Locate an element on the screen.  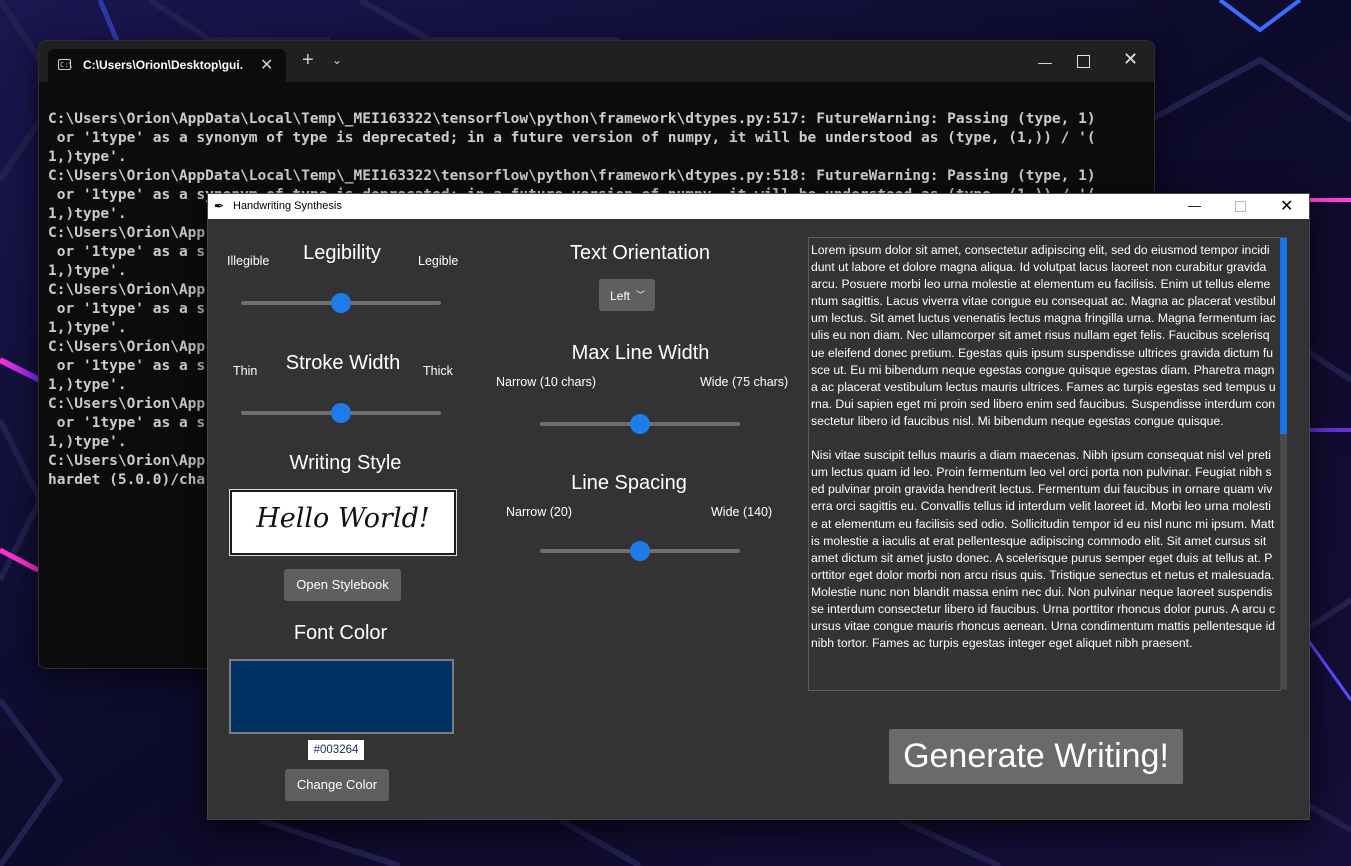
app-titlebar: ✒ Handwriting Synthesis — ✕ is located at coordinates (758, 206).